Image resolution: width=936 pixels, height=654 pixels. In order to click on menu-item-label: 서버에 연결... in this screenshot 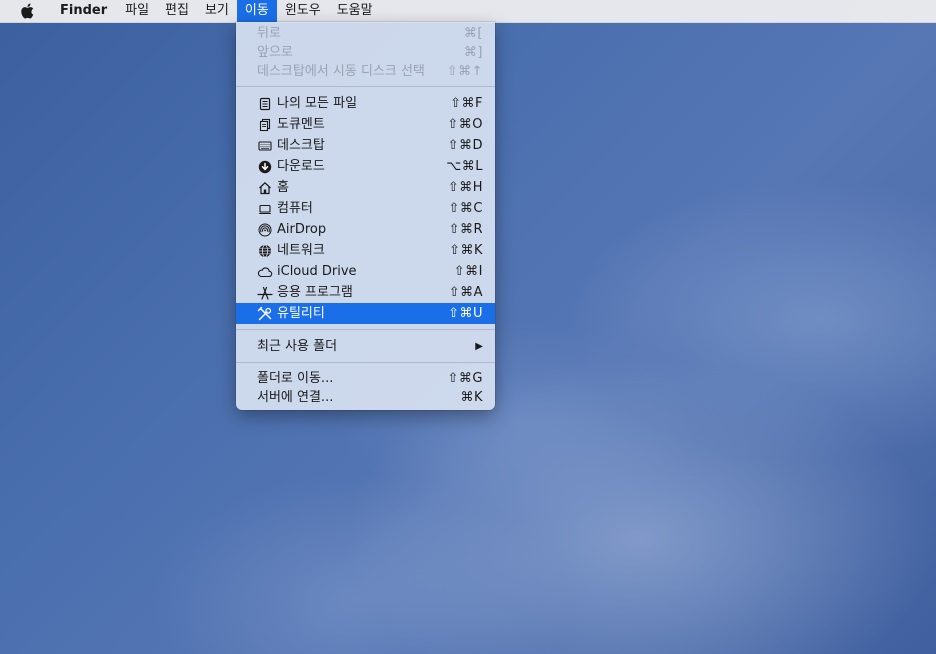, I will do `click(295, 397)`.